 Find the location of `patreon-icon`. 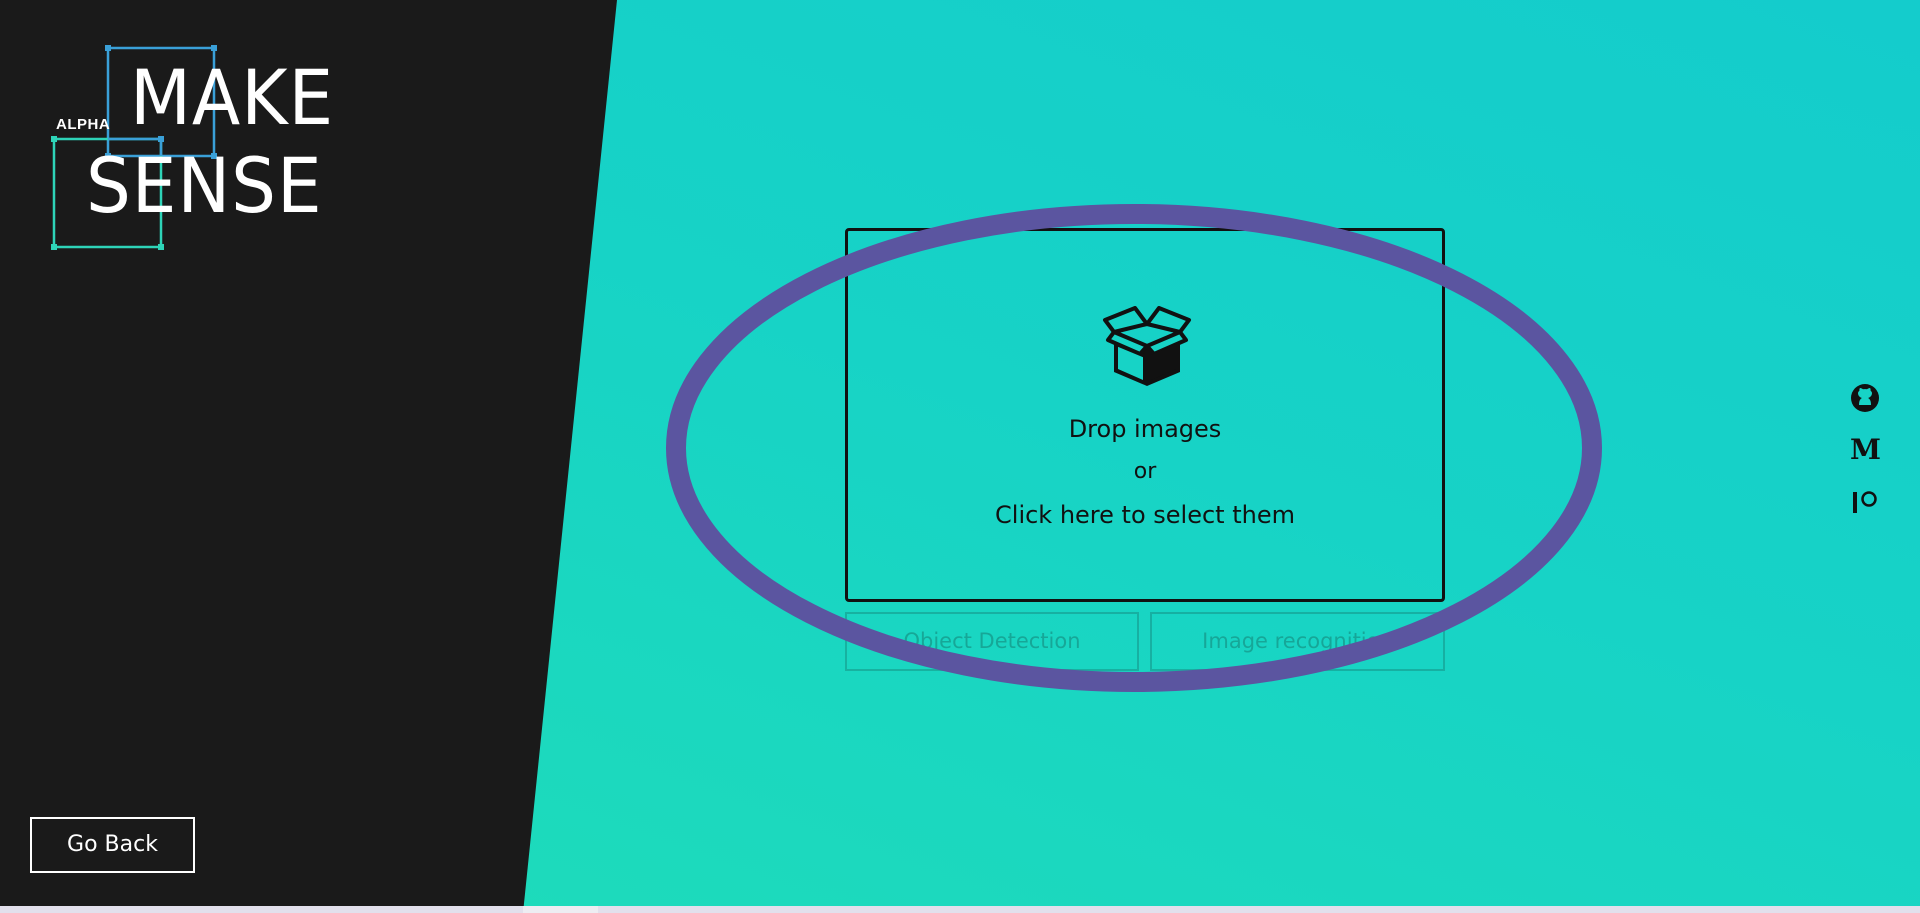

patreon-icon is located at coordinates (1865, 502).